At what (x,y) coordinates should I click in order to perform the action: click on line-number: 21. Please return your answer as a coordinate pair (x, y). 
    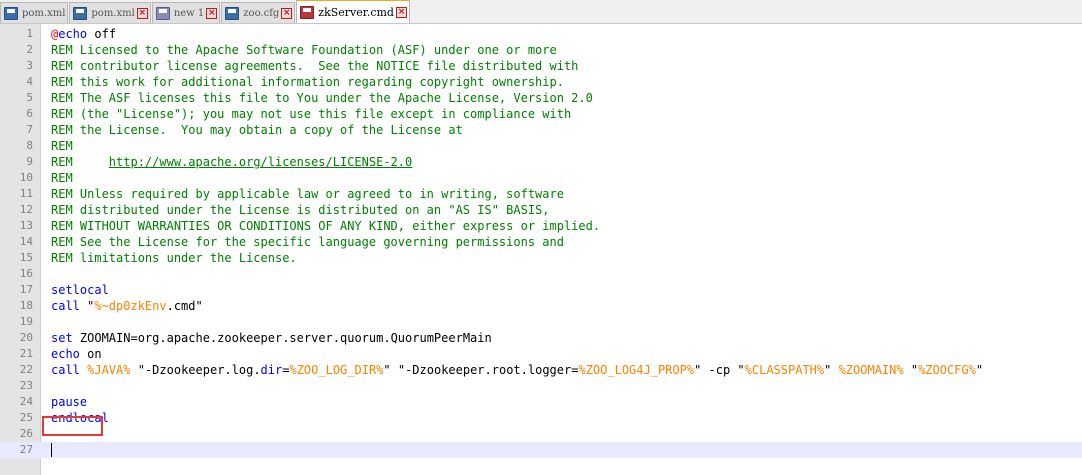
    Looking at the image, I should click on (26, 353).